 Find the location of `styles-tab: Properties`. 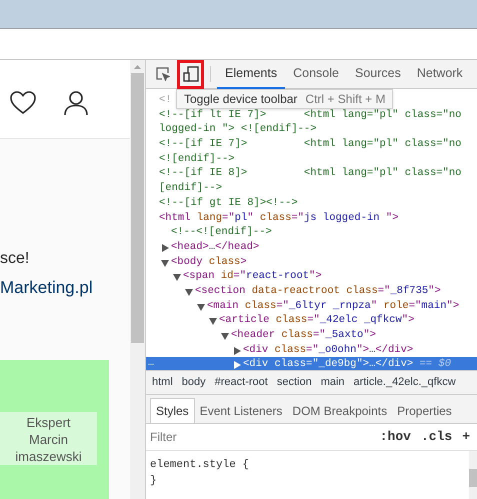

styles-tab: Properties is located at coordinates (424, 410).